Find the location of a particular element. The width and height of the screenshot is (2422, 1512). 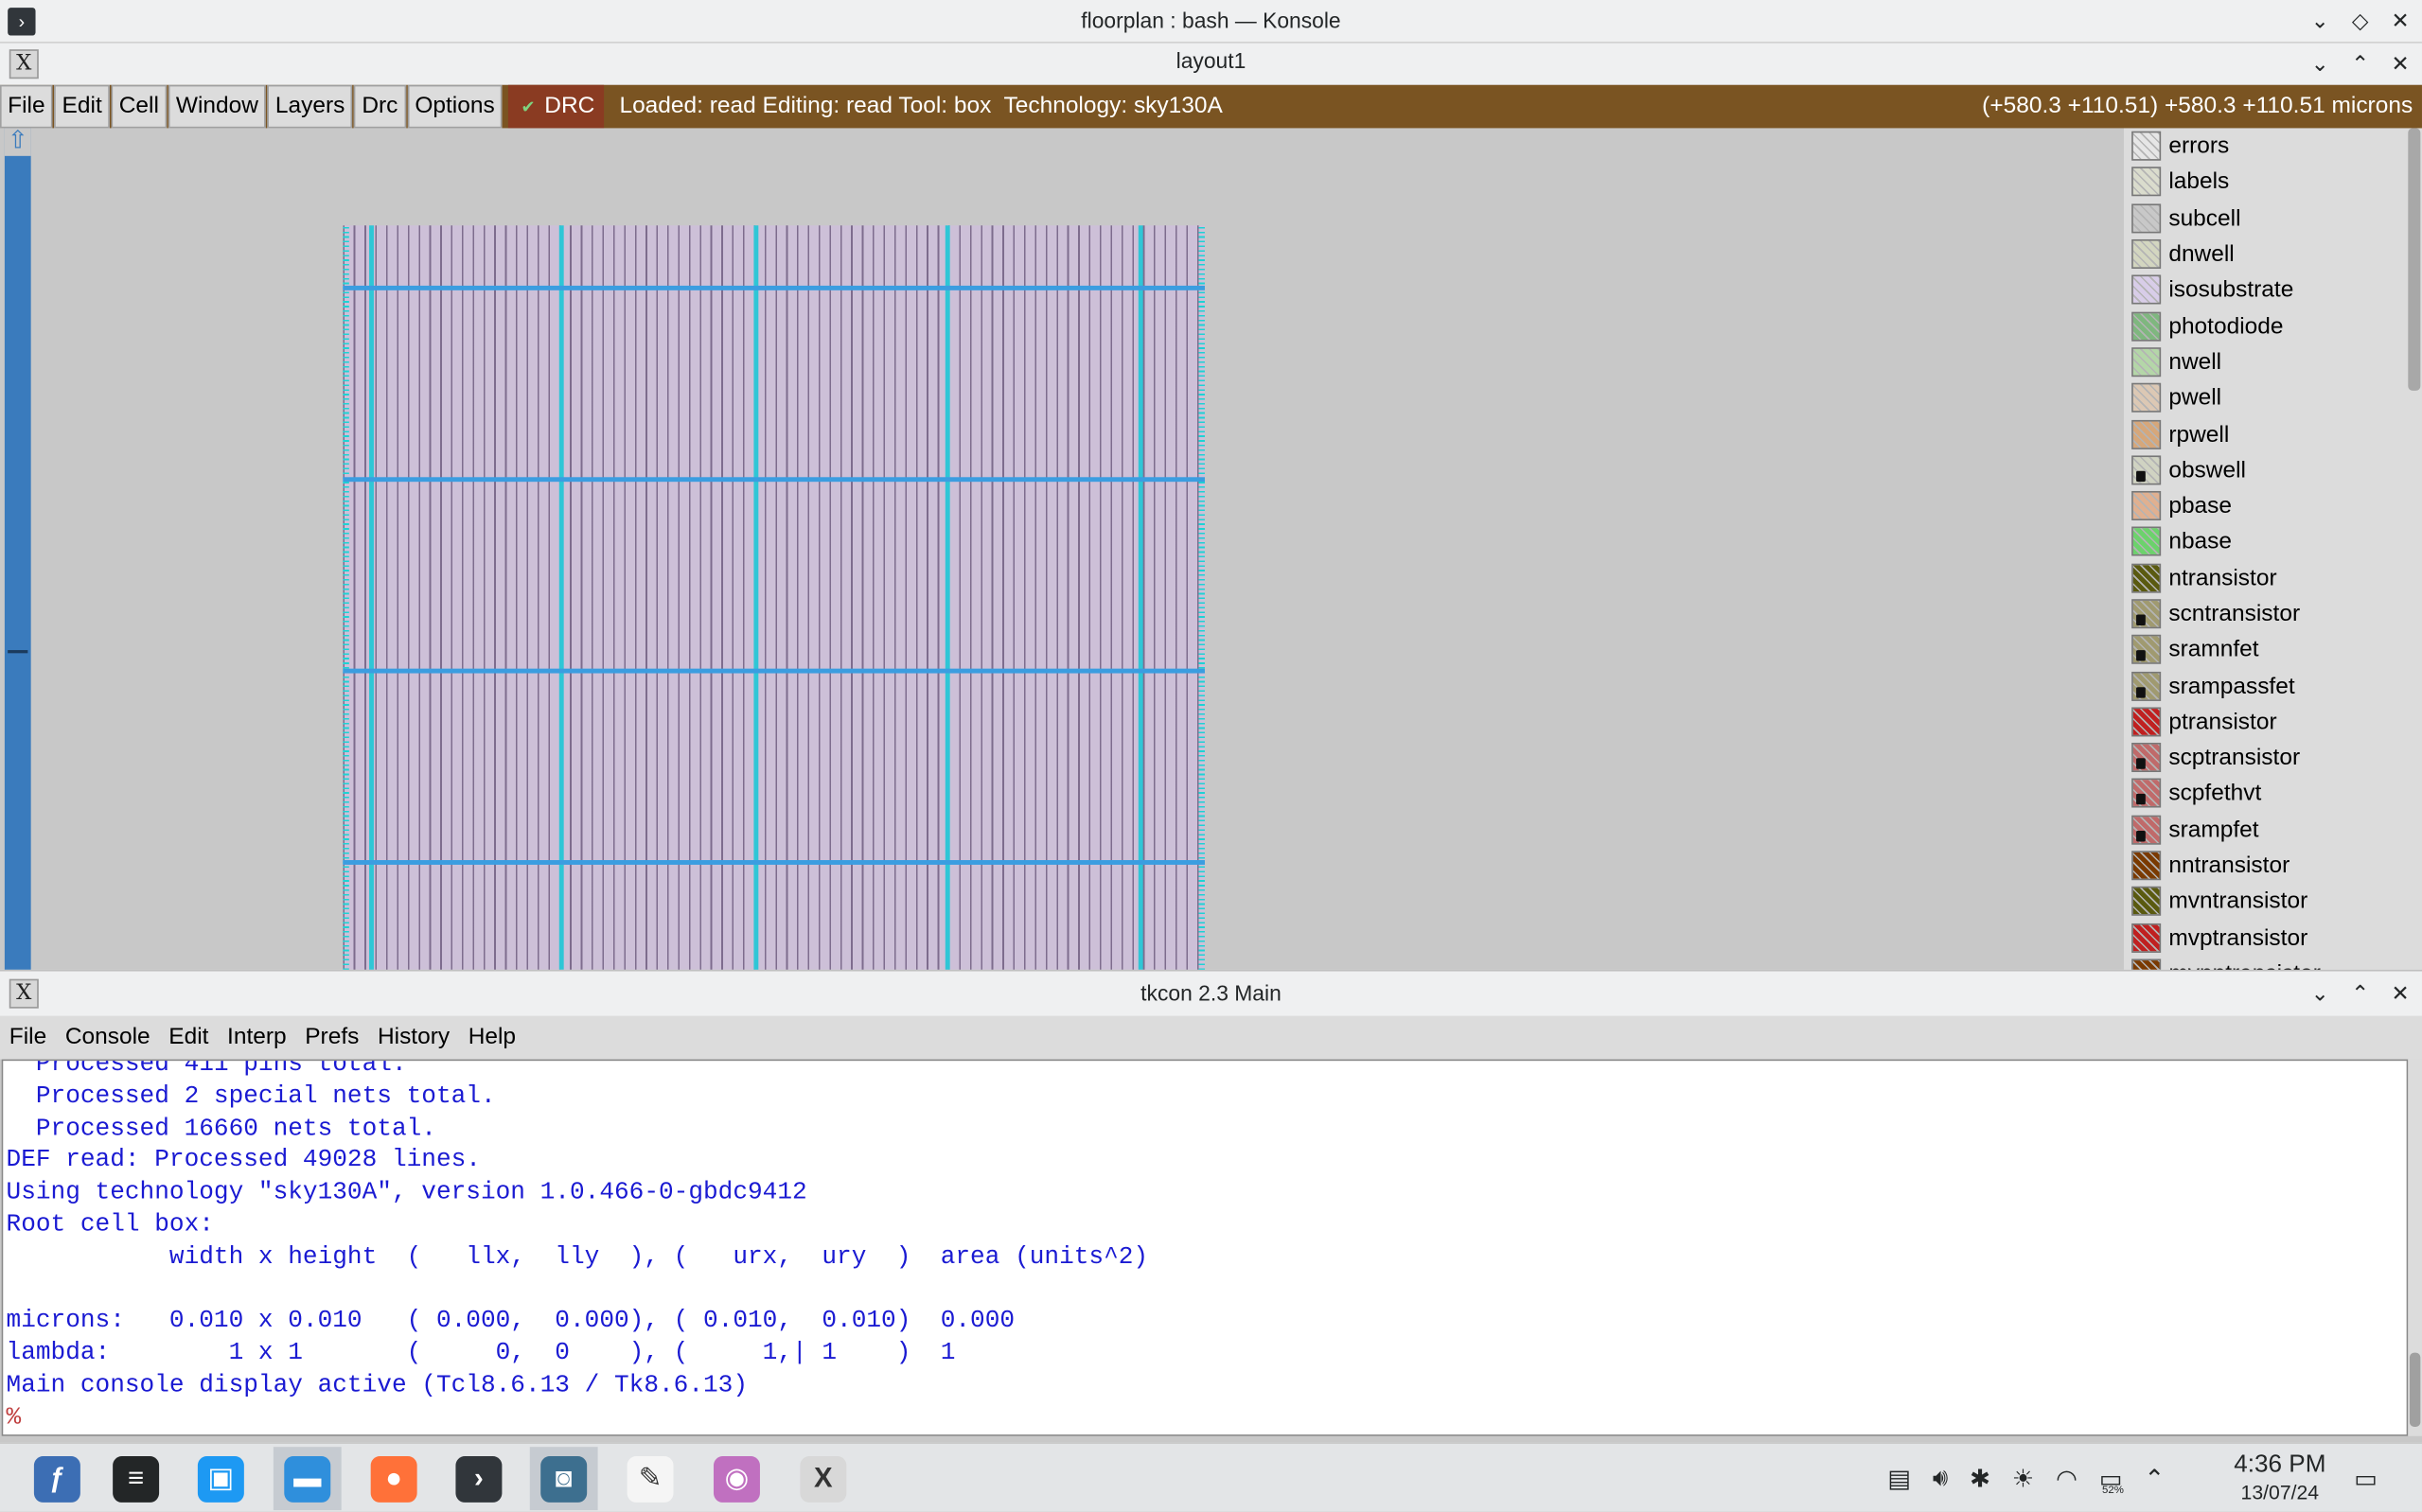

scrollbar-thumb is located at coordinates (2415, 1390).